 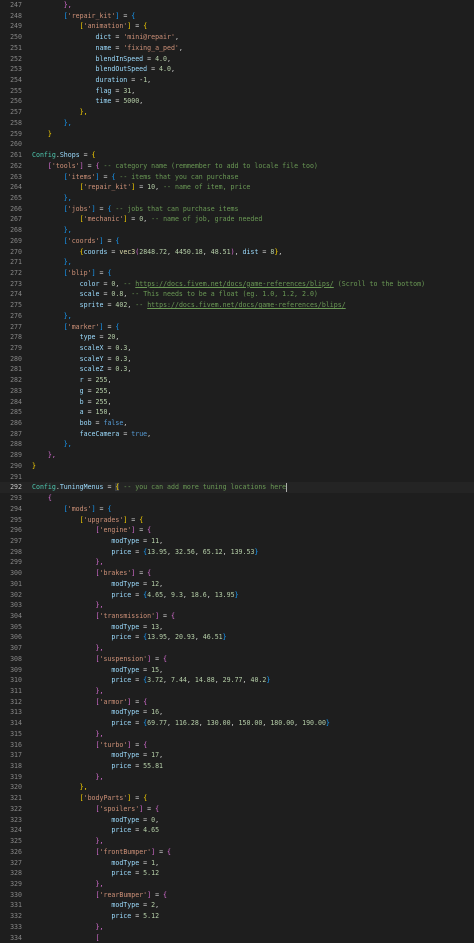 I want to click on code-line: 253 blendOutSpeed = 4.0,, so click(x=237, y=69).